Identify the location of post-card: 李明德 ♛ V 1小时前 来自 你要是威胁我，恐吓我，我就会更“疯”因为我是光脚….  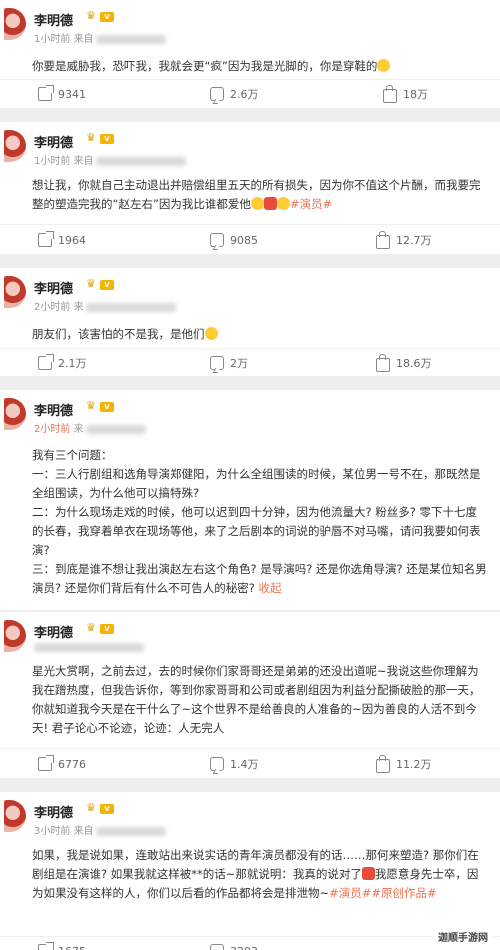
(250, 54).